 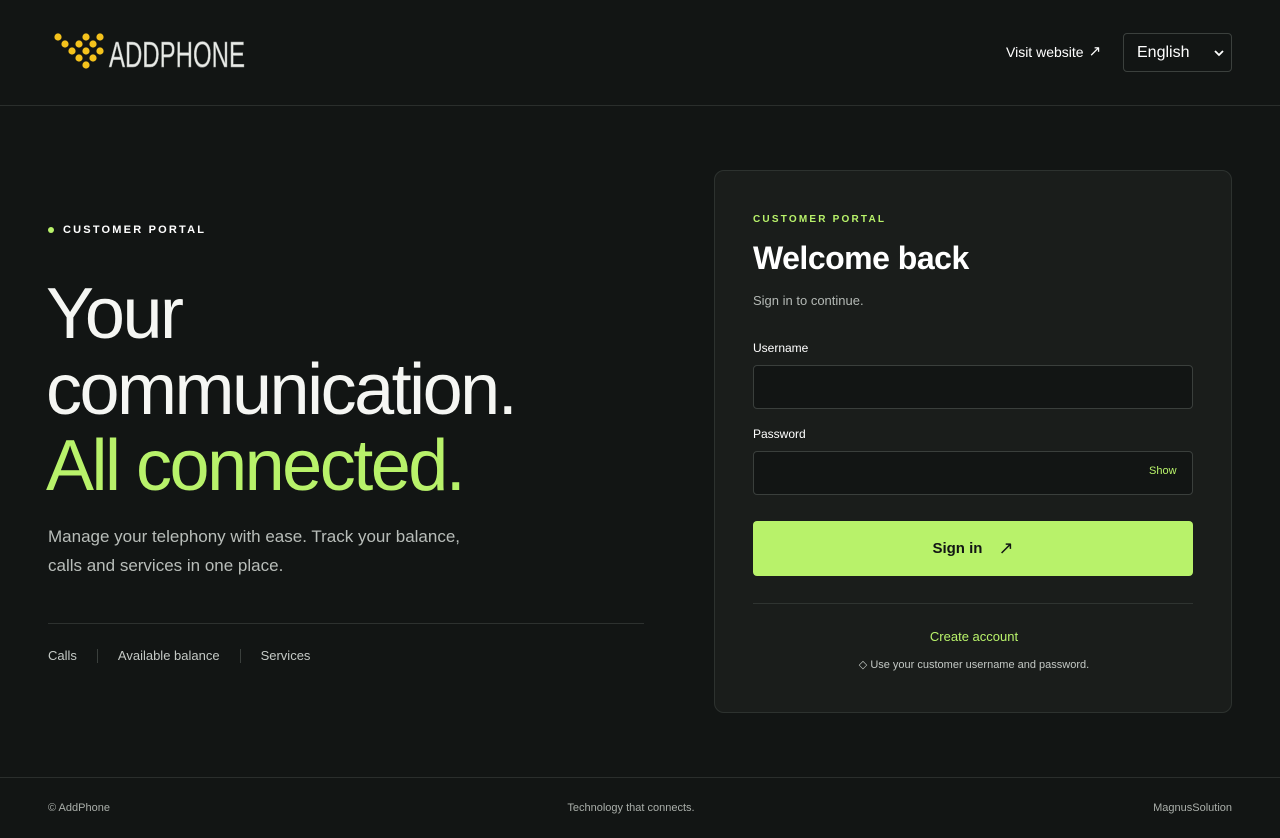 What do you see at coordinates (135, 230) in the screenshot?
I see `hero-eyebrow-label: CUSTOMER PORTAL` at bounding box center [135, 230].